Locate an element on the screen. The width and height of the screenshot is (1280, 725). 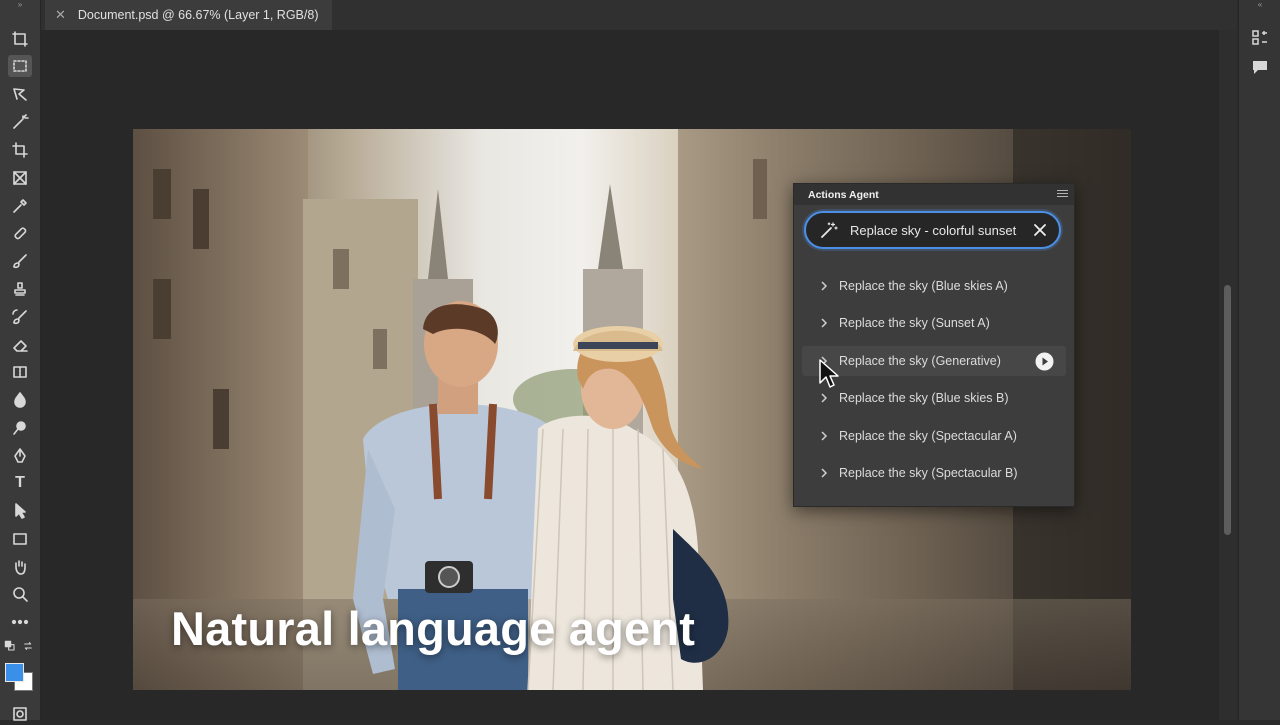
frame-tool-icon is located at coordinates (20, 178).